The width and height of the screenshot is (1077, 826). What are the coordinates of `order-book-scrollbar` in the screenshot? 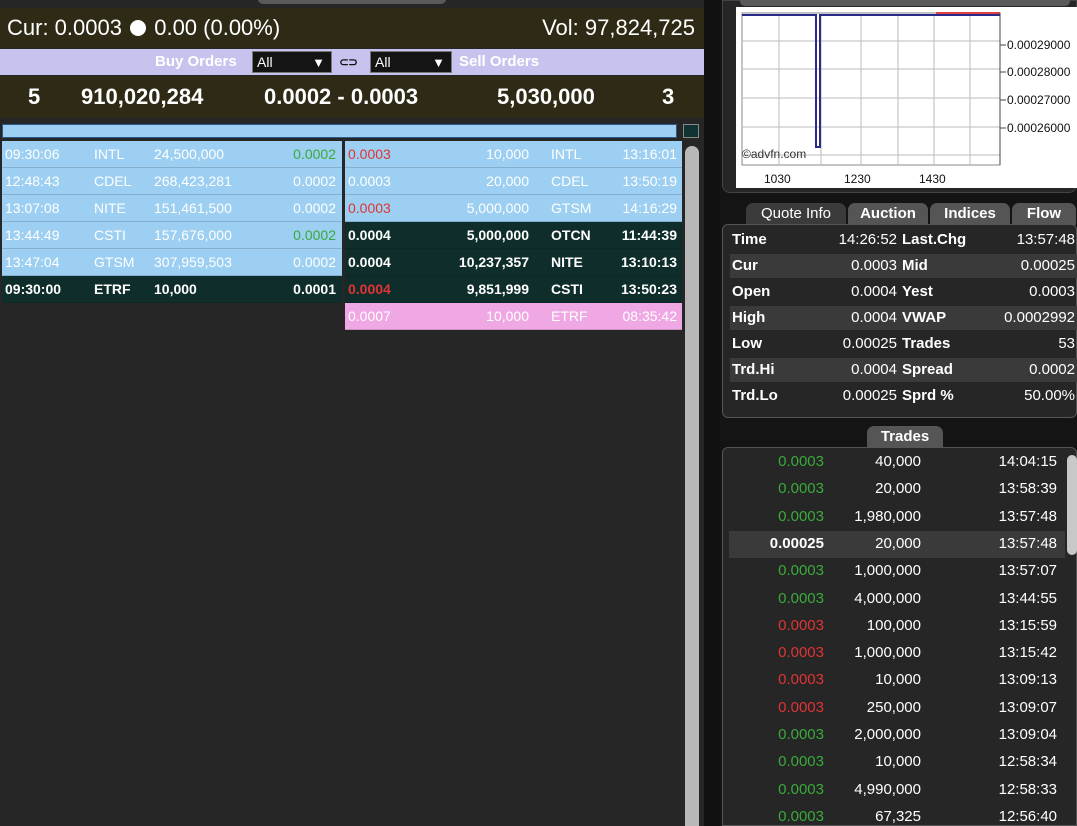 It's located at (692, 486).